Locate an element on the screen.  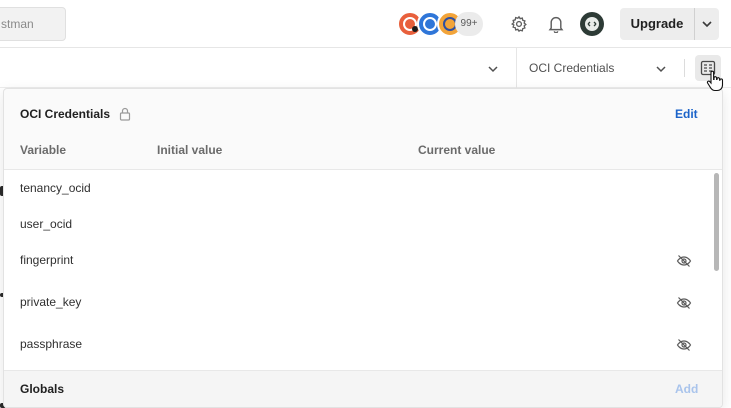
add-global-link: Add is located at coordinates (686, 389).